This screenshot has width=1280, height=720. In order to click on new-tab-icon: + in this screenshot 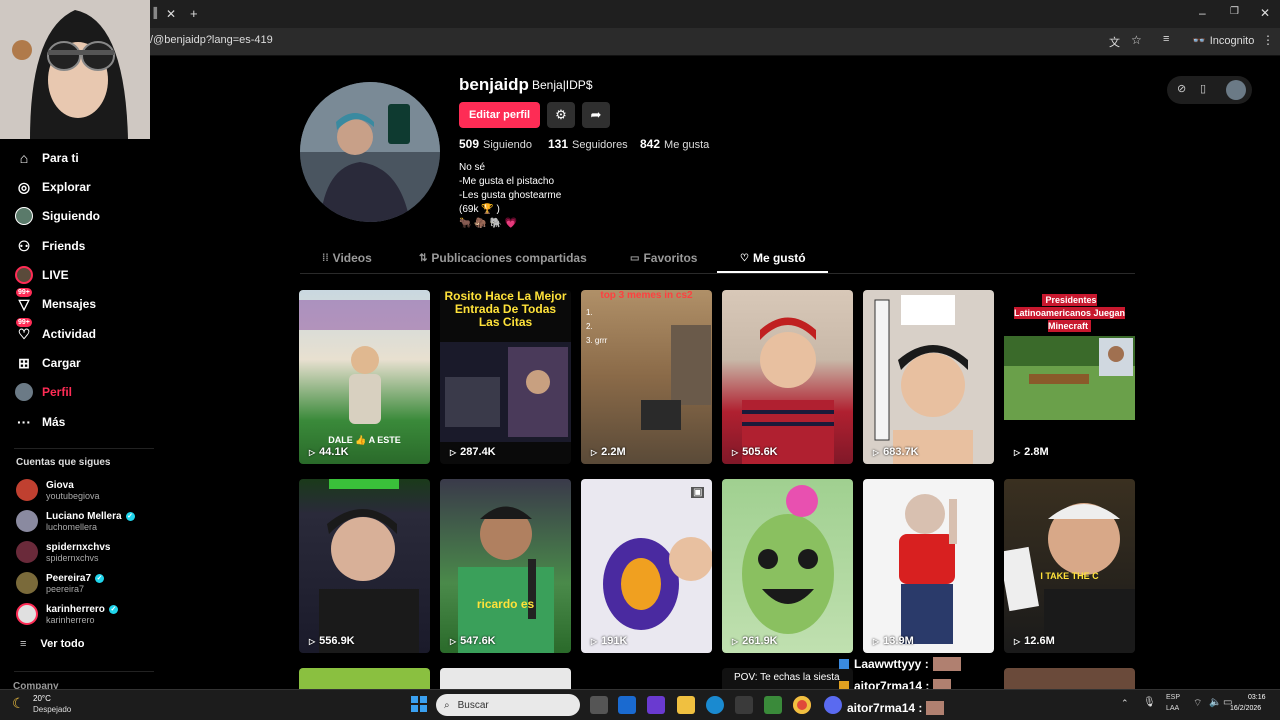, I will do `click(194, 13)`.